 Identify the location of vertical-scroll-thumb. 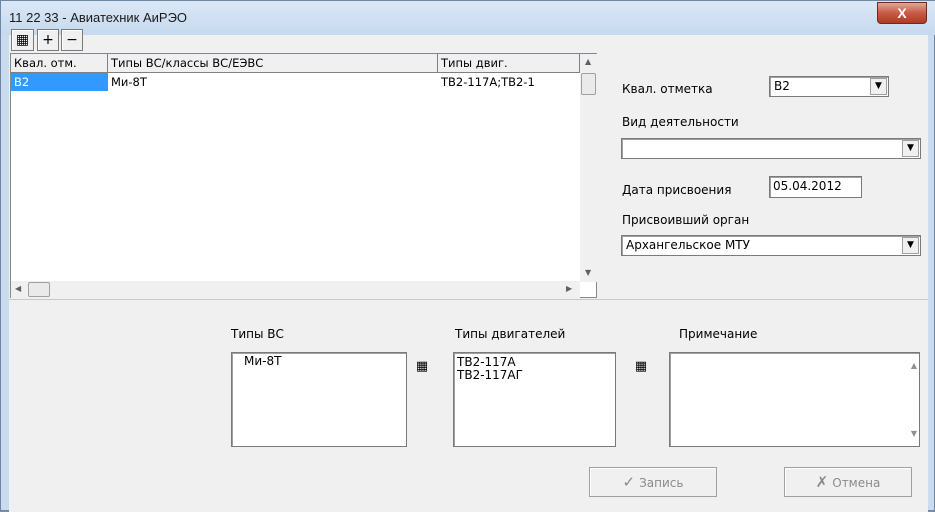
(588, 84).